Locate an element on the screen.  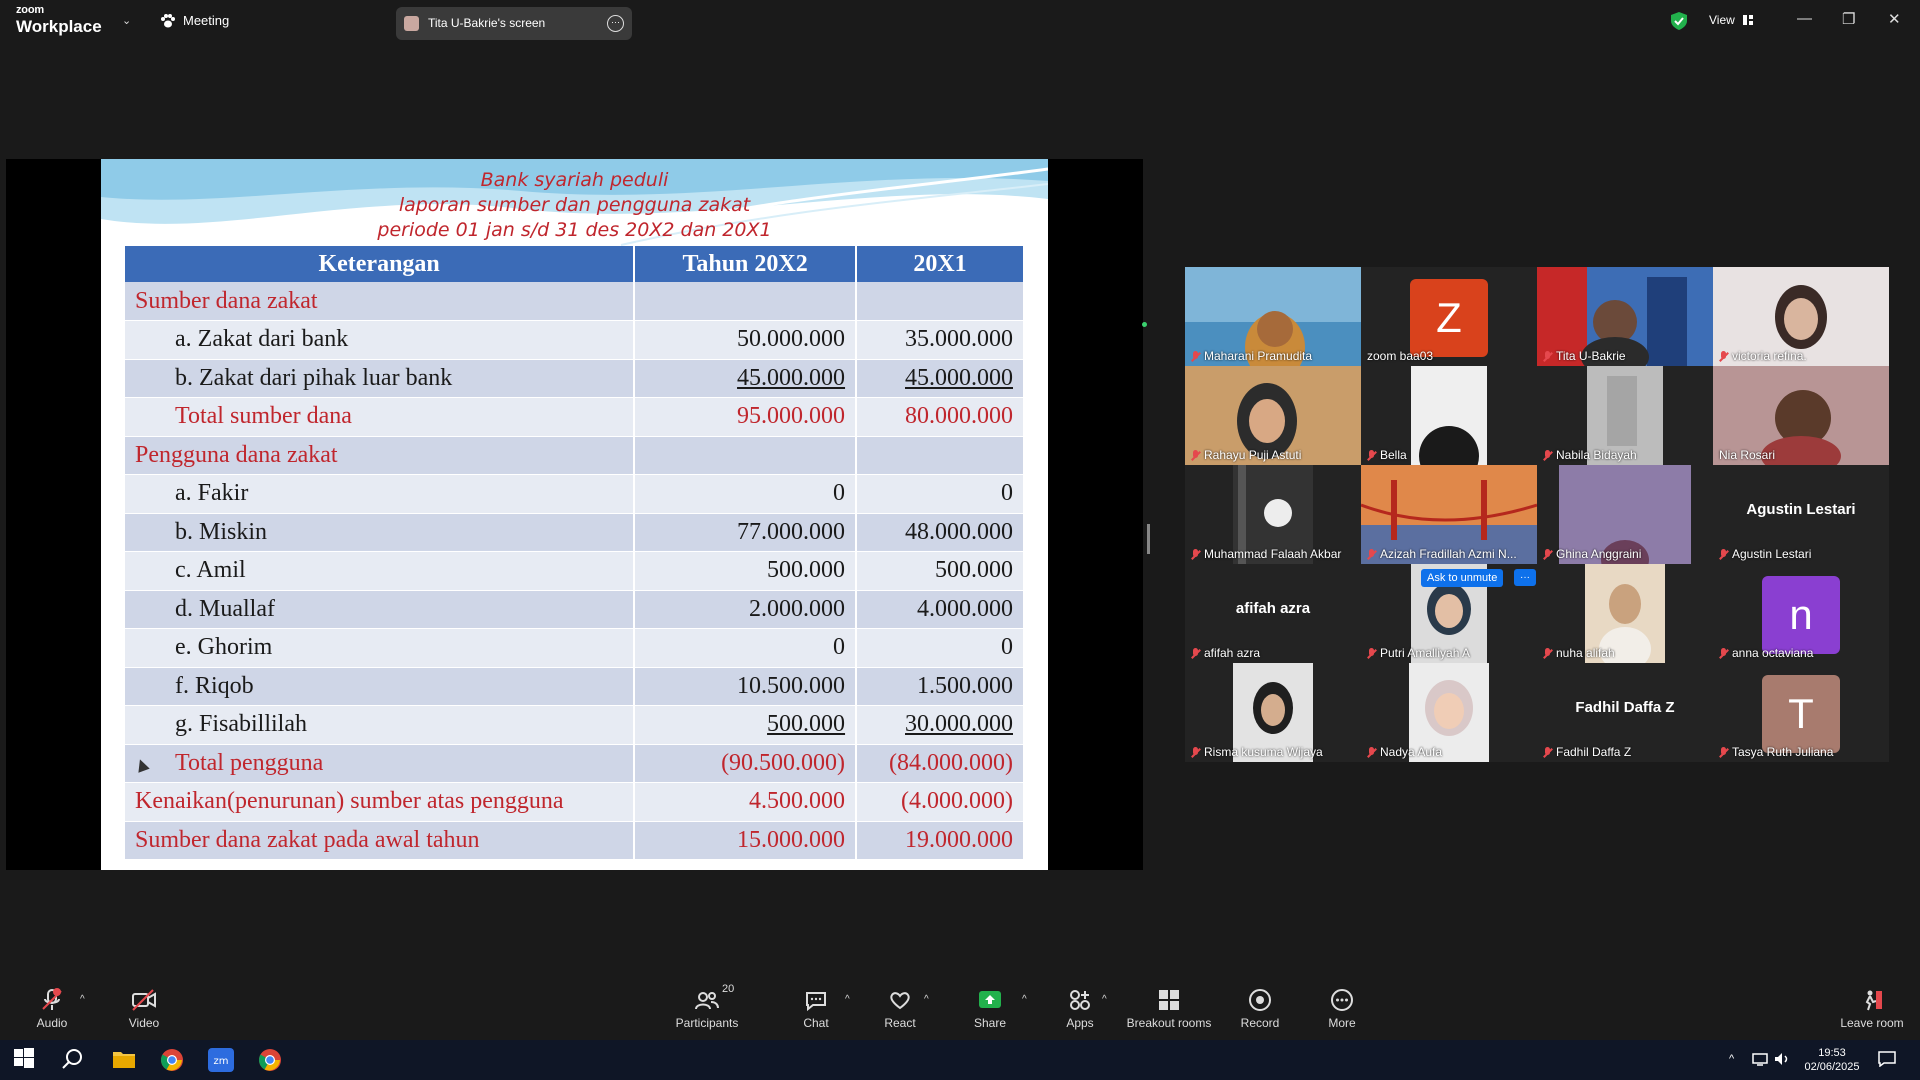
notifications-icon is located at coordinates (1887, 1059).